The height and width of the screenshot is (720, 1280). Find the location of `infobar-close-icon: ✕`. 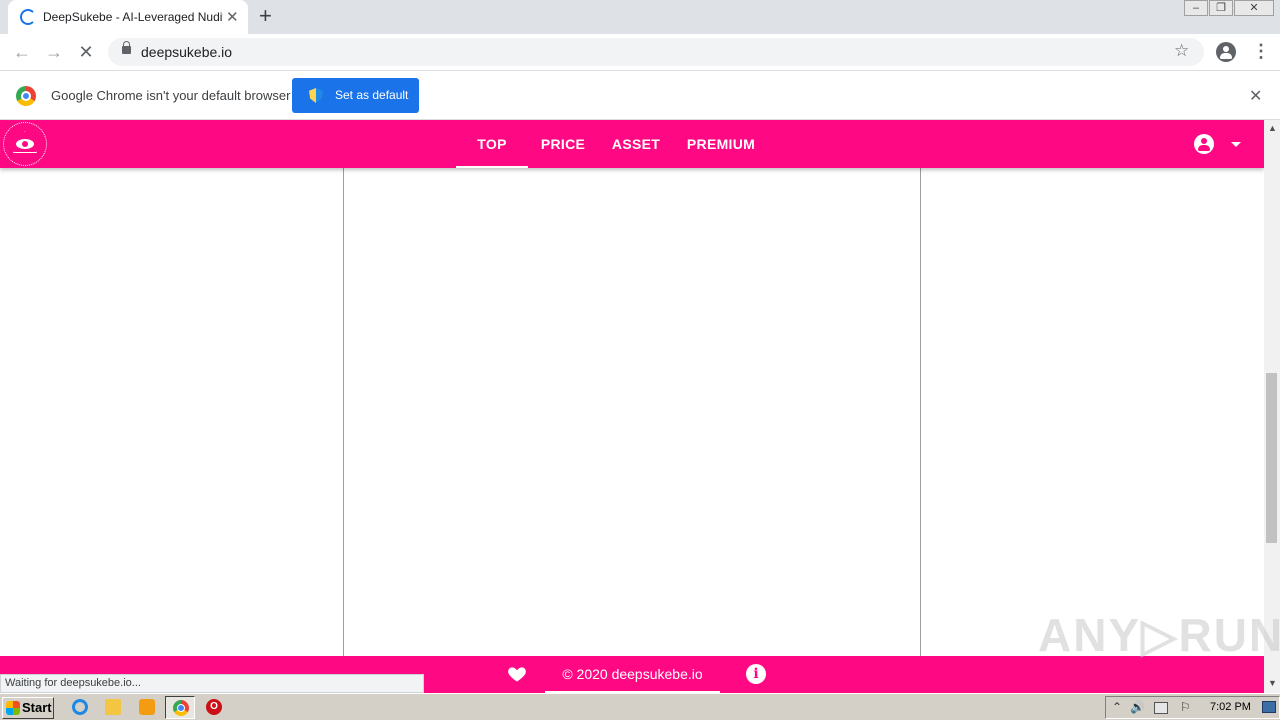

infobar-close-icon: ✕ is located at coordinates (1255, 96).